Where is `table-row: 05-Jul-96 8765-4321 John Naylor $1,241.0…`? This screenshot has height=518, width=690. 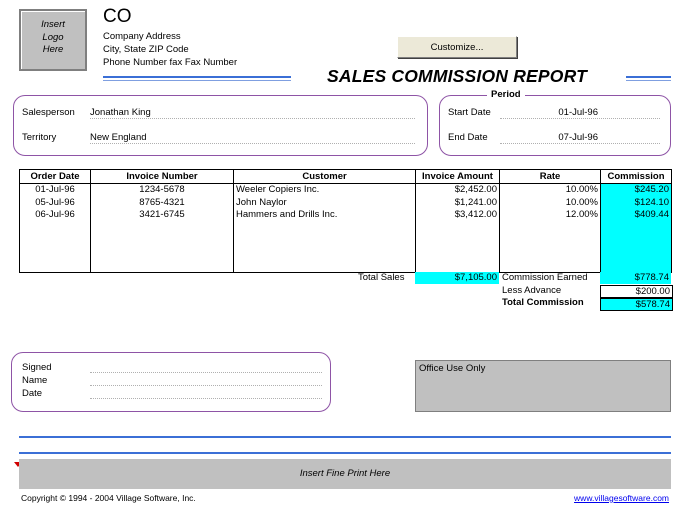
table-row: 05-Jul-96 8765-4321 John Naylor $1,241.0… is located at coordinates (345, 202).